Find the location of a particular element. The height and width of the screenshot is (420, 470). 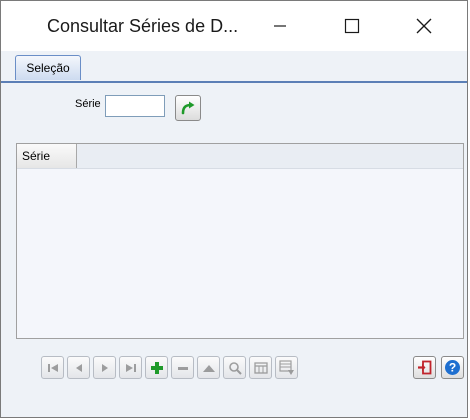

grid-view-icon is located at coordinates (260, 367).